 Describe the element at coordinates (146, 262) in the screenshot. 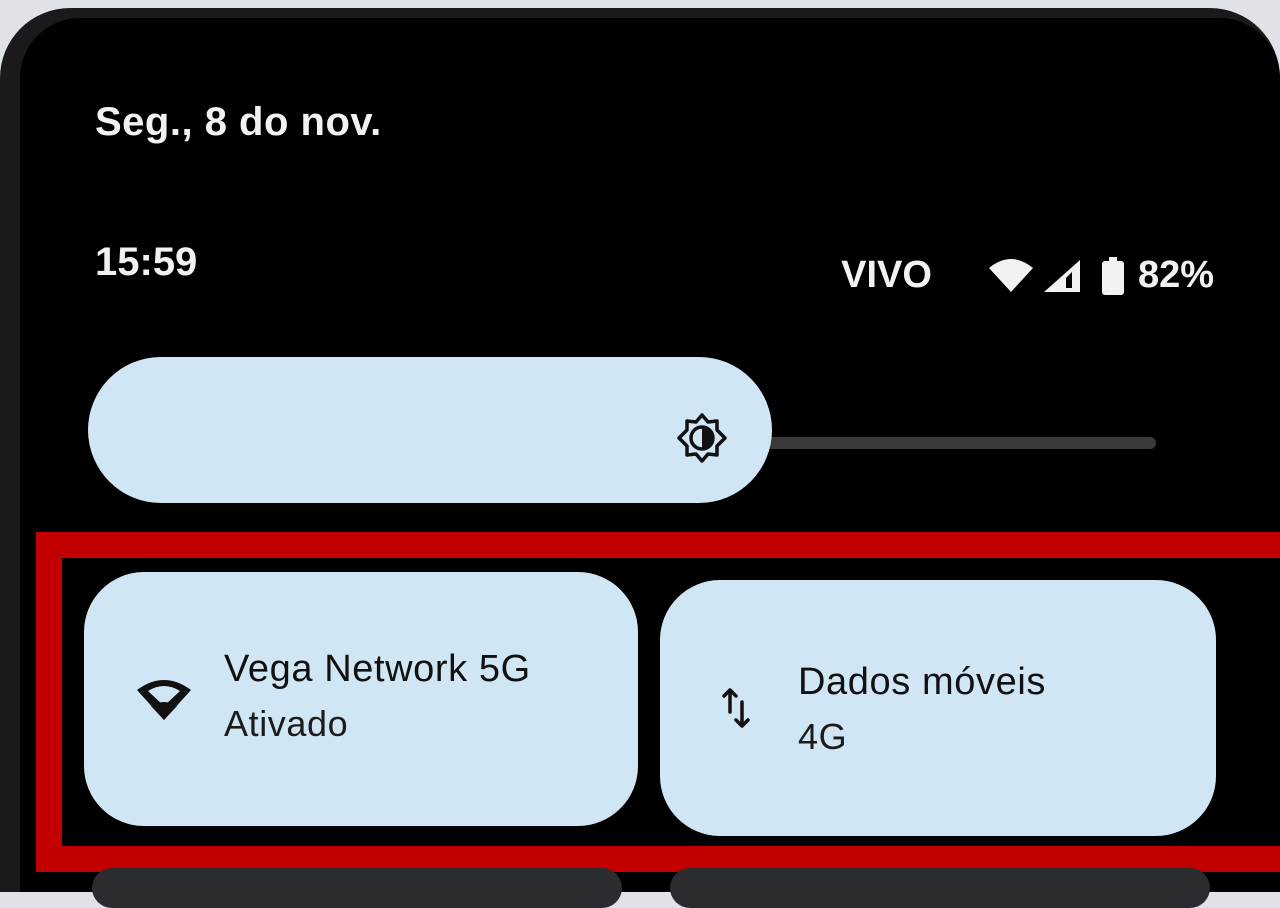

I see `clock: 15:59` at that location.